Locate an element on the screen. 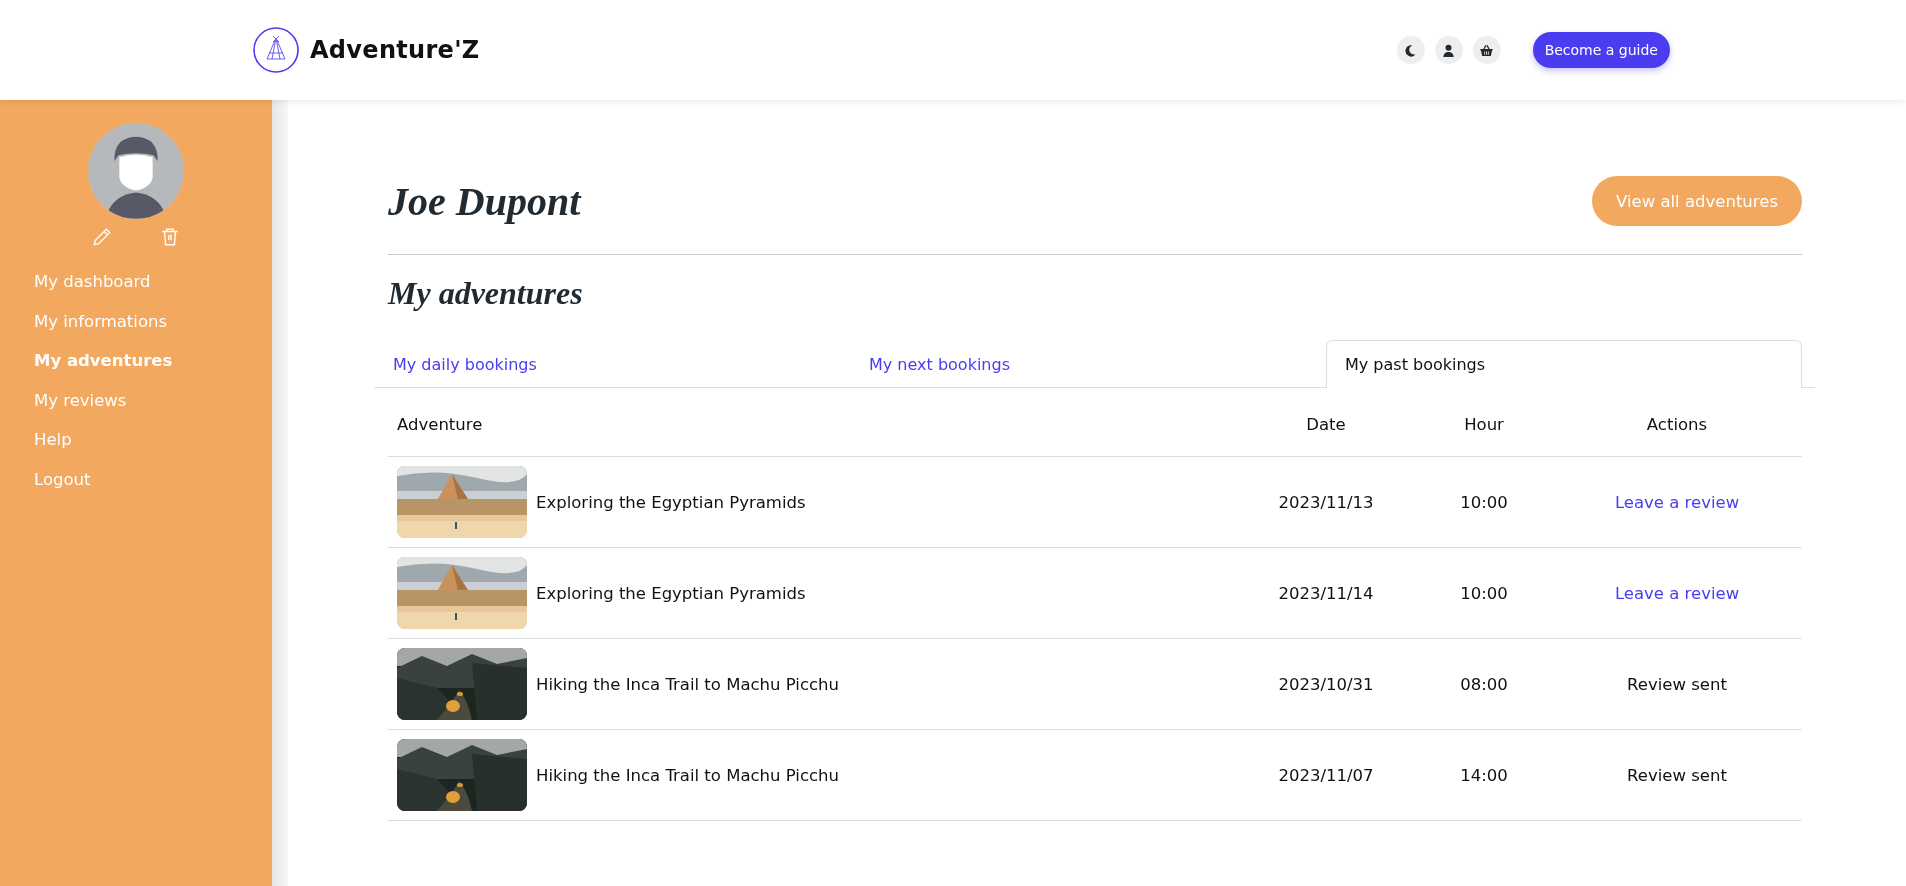  column-header: Actions is located at coordinates (1677, 424).